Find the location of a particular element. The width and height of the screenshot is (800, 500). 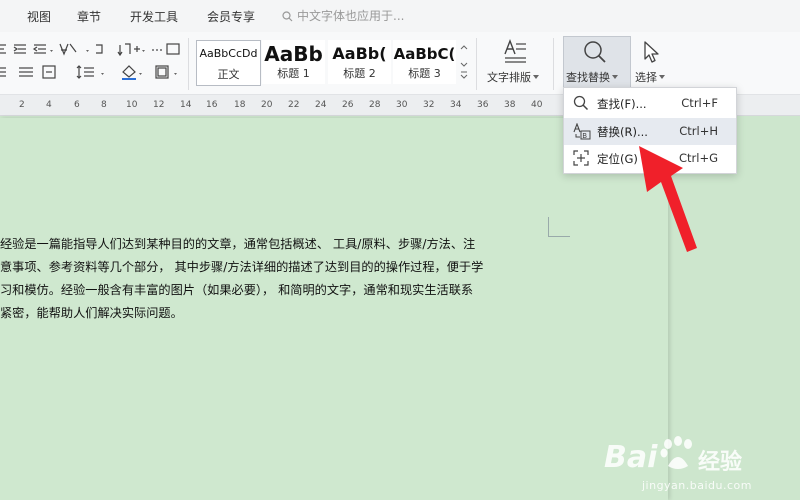

style-sample: AaBb( is located at coordinates (359, 53).